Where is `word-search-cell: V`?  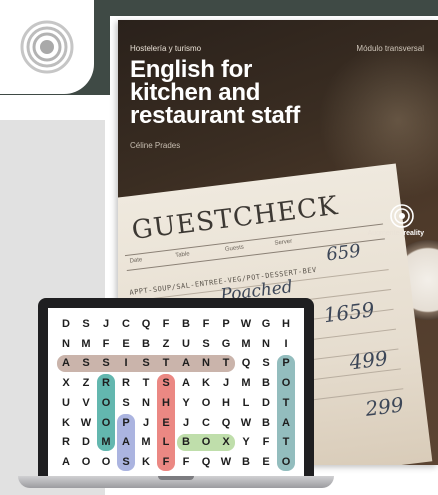 word-search-cell: V is located at coordinates (86, 403).